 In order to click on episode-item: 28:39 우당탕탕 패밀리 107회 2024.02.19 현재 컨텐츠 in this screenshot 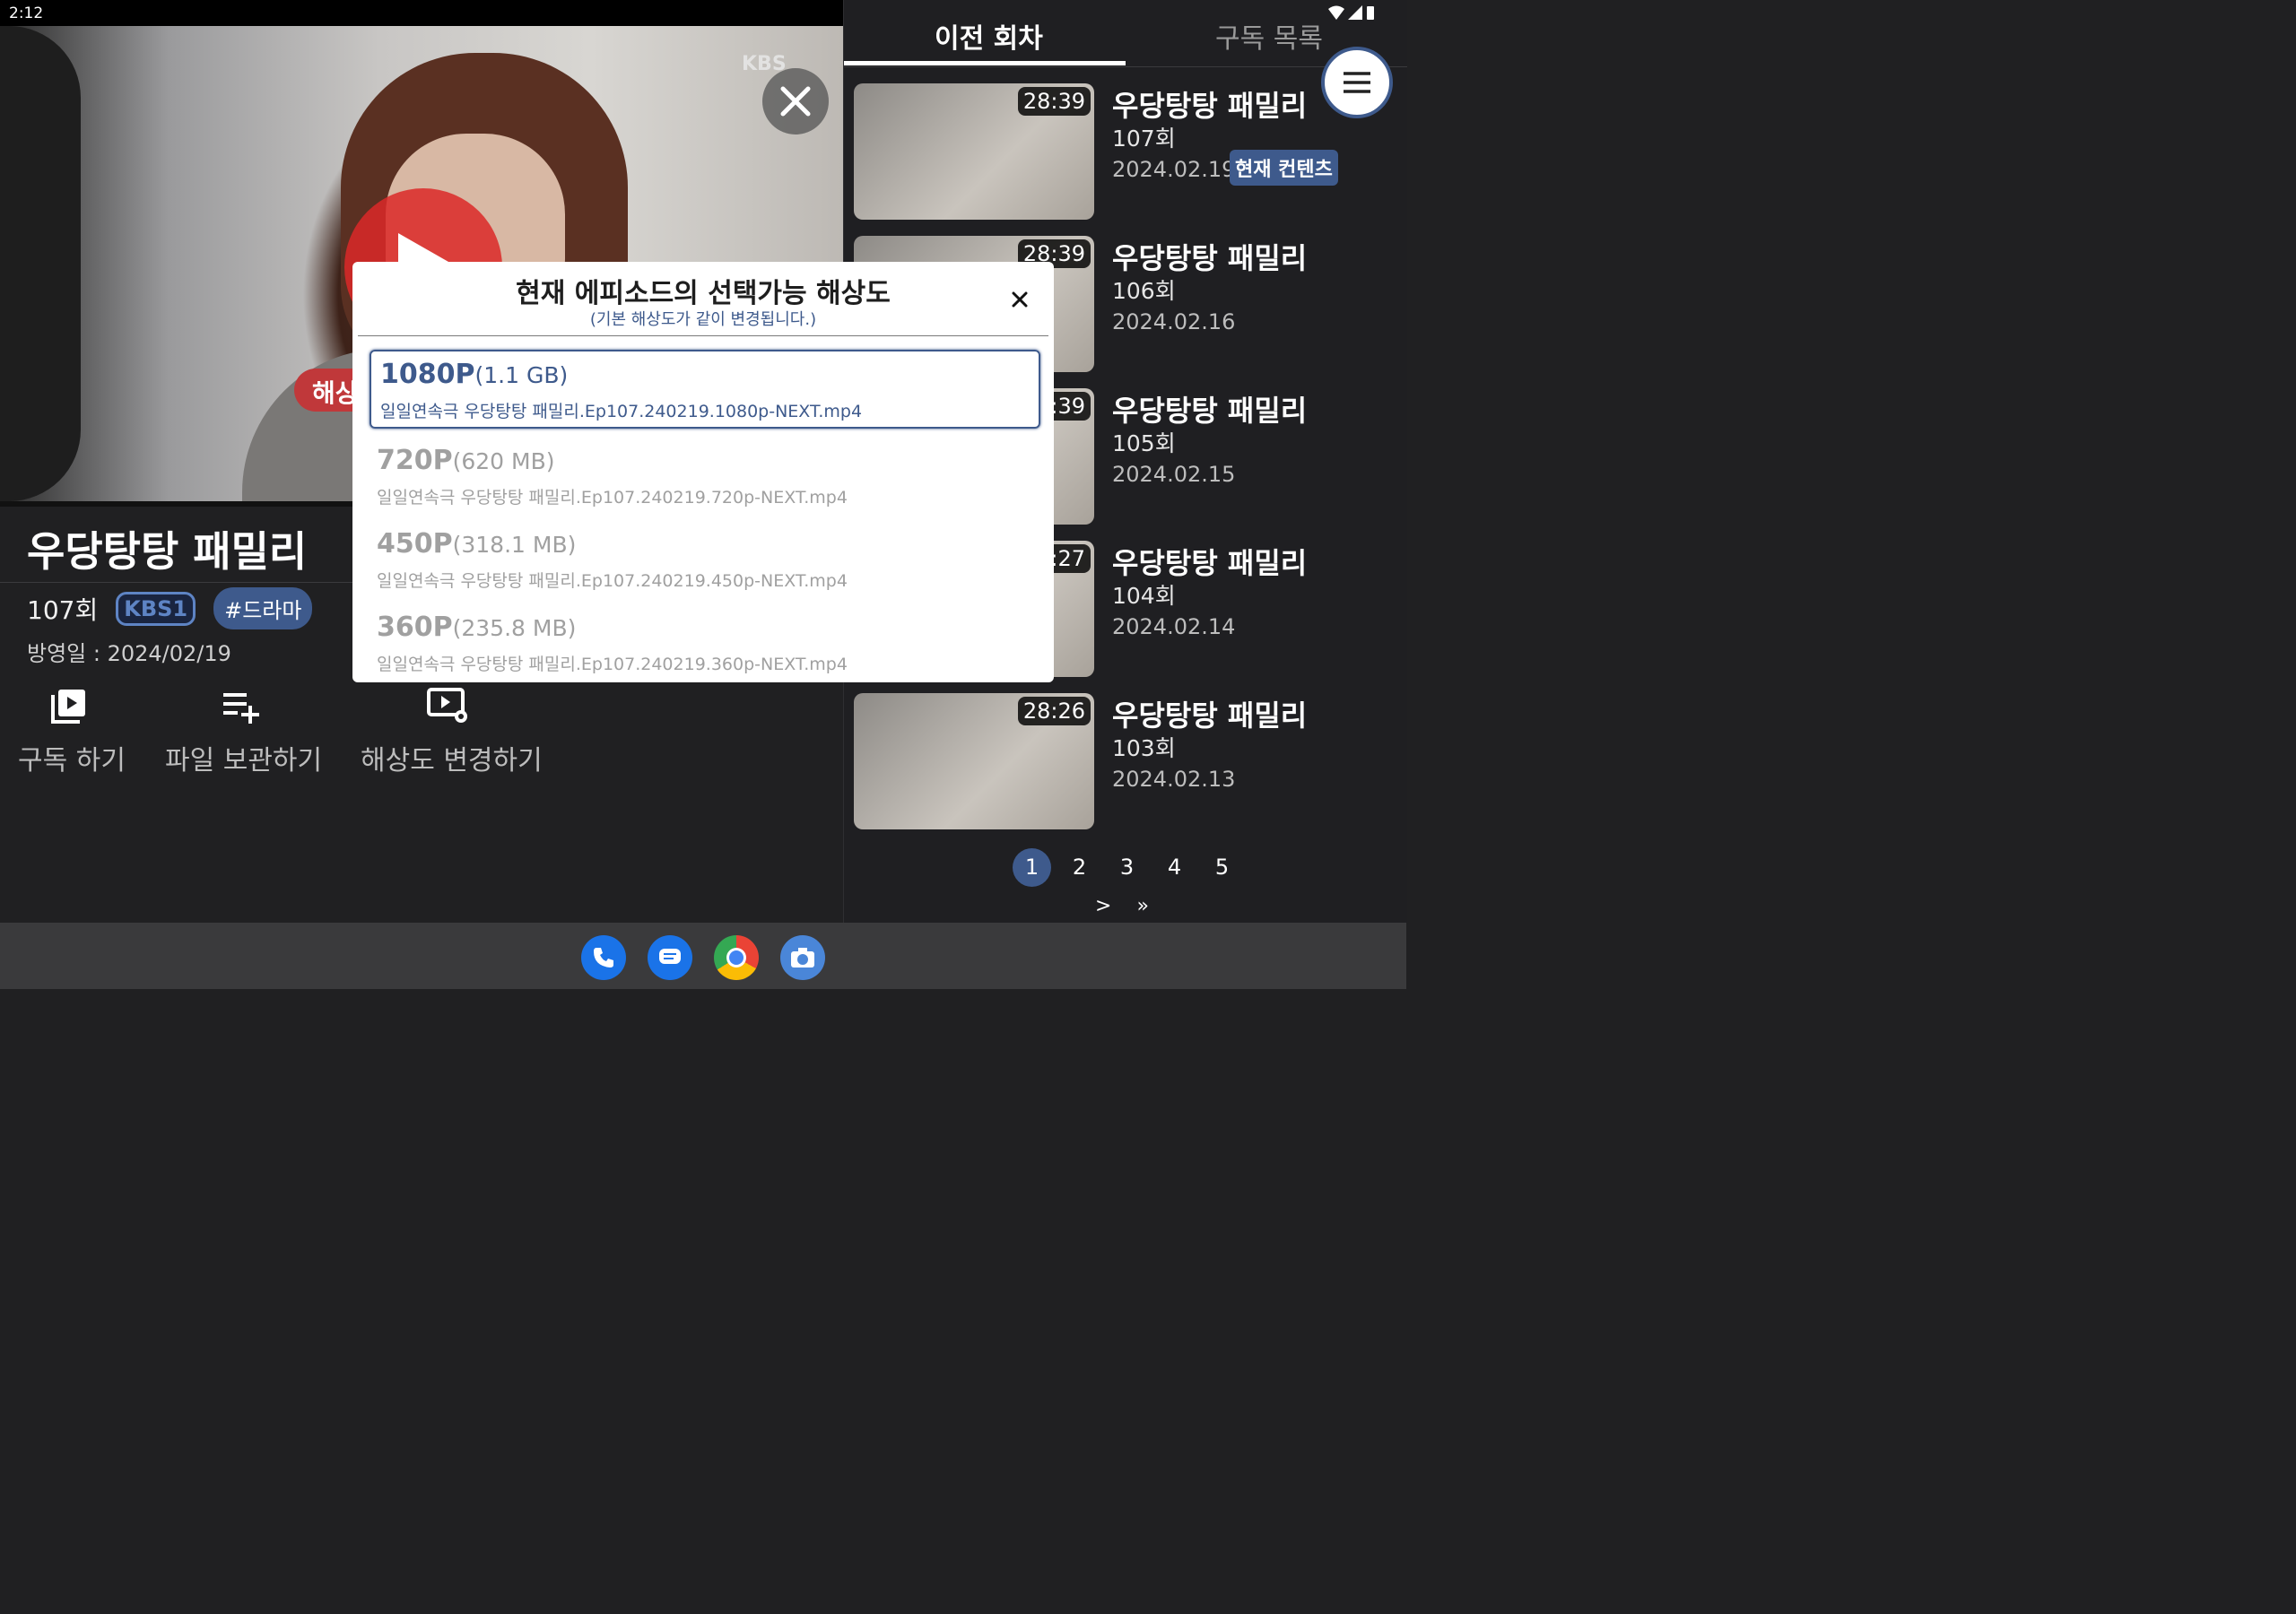, I will do `click(1123, 151)`.